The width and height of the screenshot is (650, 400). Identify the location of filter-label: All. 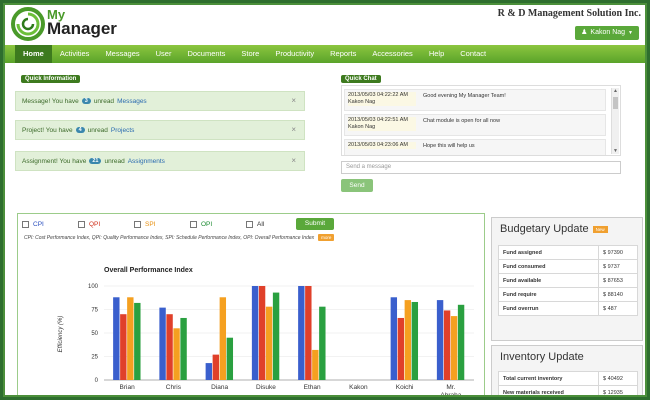
(261, 224).